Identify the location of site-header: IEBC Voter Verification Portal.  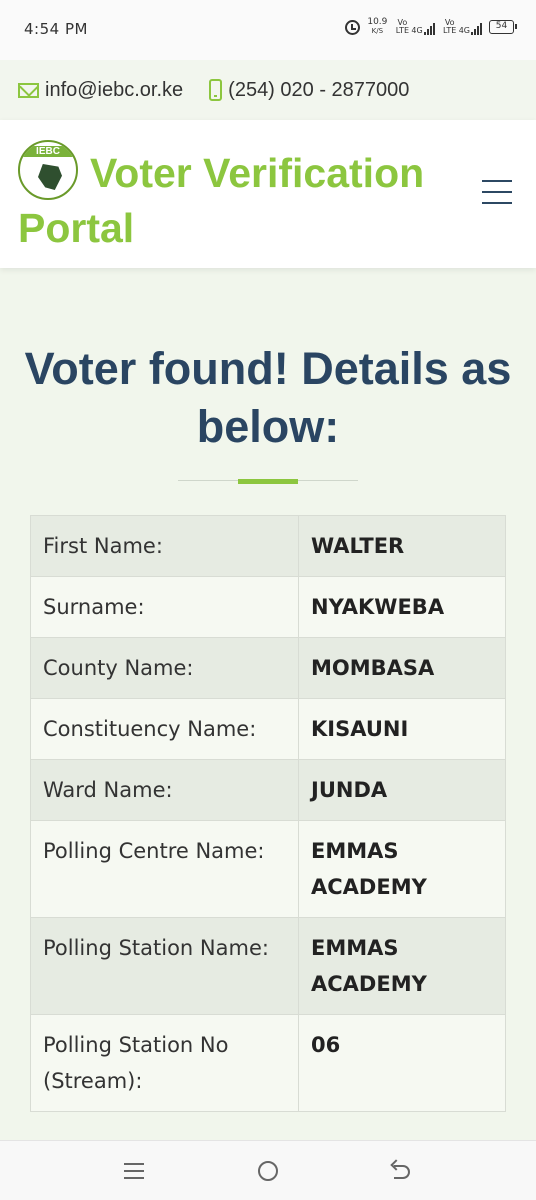
(268, 194).